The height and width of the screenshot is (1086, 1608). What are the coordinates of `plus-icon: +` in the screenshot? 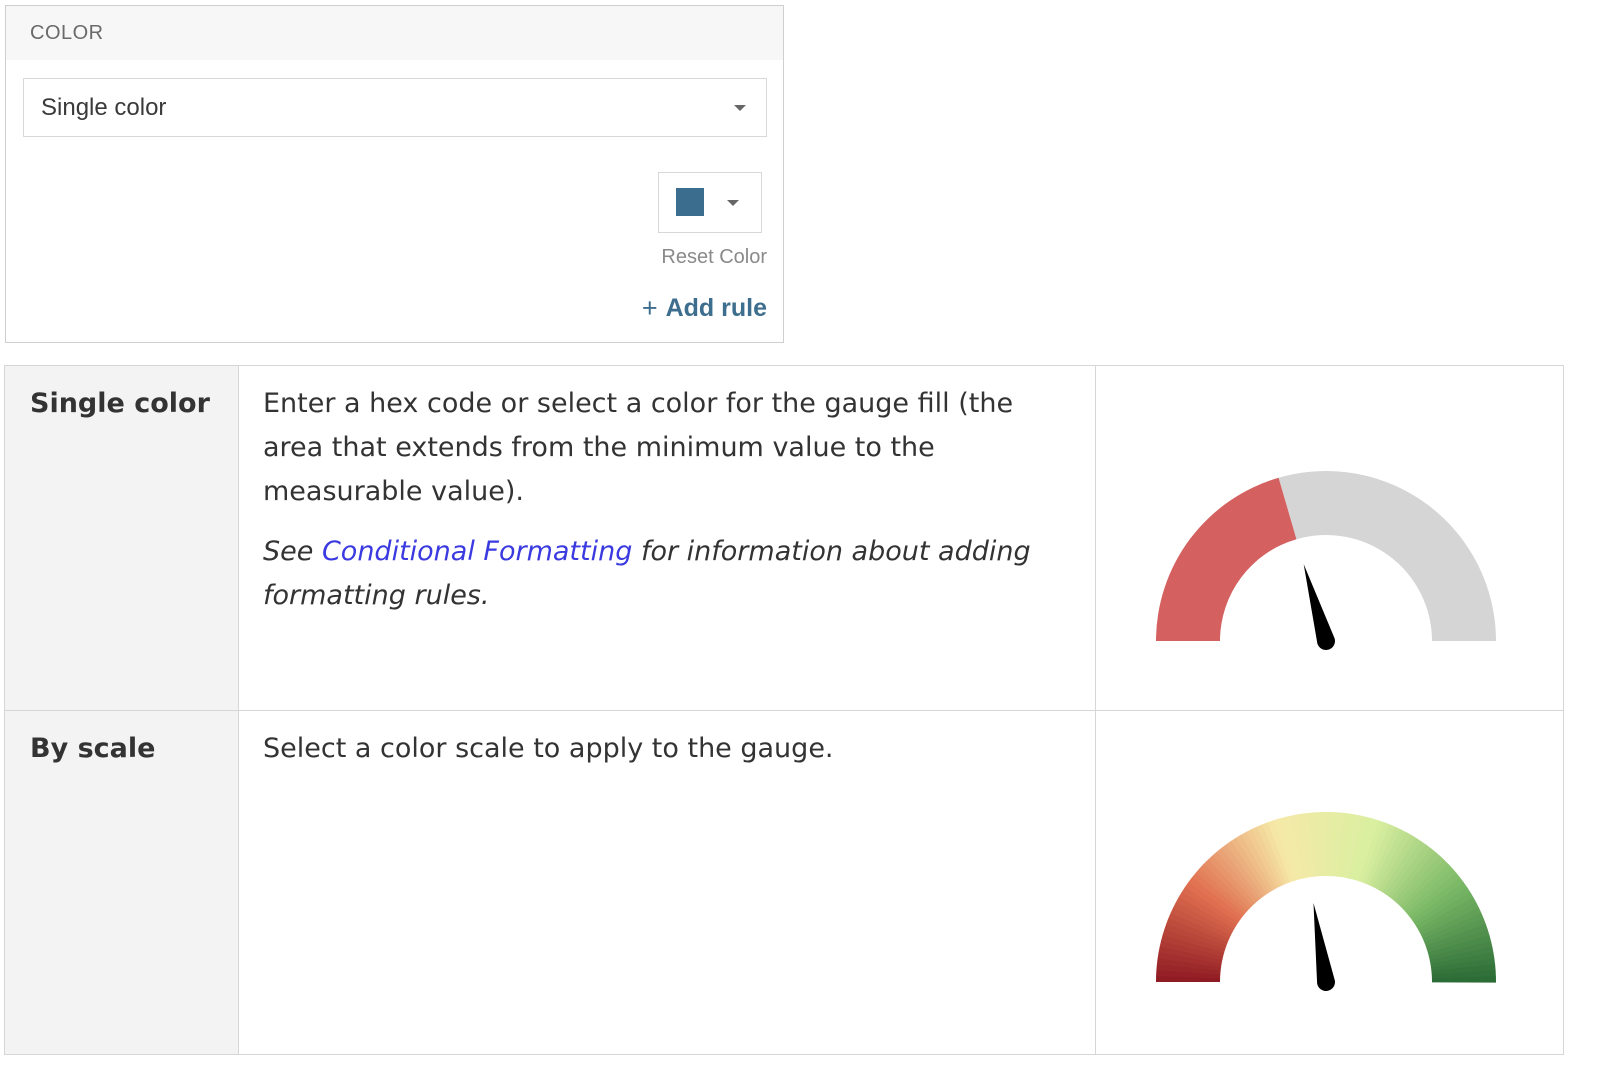 It's located at (649, 308).